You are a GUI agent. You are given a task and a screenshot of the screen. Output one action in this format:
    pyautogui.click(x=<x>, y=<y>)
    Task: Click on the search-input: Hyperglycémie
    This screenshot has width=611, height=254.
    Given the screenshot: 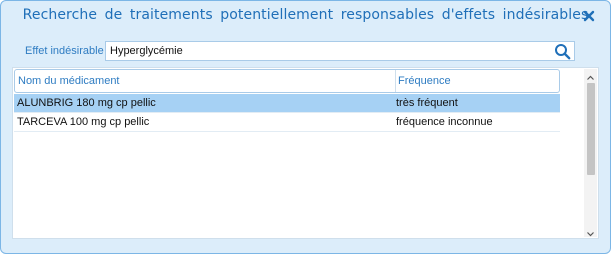 What is the action you would take?
    pyautogui.click(x=340, y=51)
    